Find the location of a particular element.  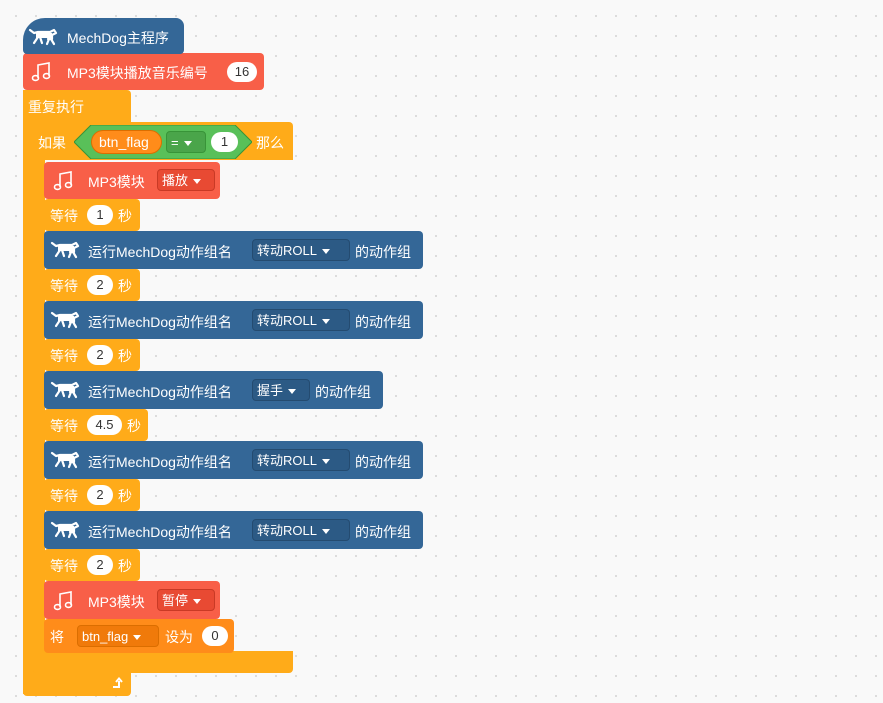

mp3-pause-label: MP3模块 is located at coordinates (116, 602).